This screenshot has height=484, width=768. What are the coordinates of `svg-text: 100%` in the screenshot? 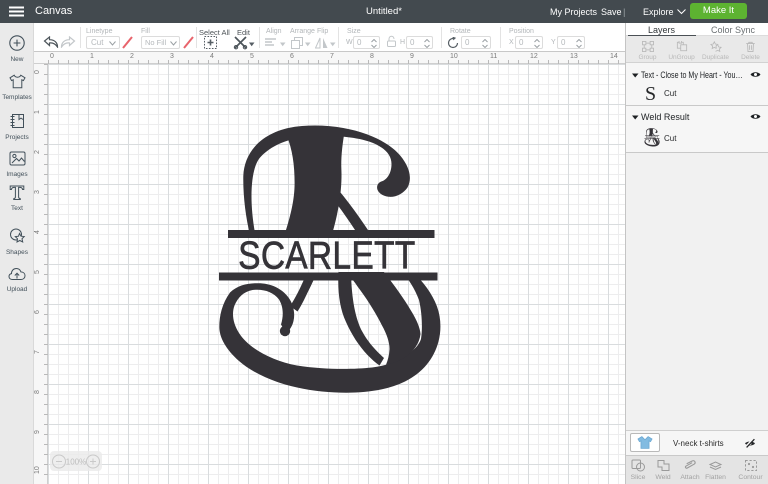 It's located at (76, 462).